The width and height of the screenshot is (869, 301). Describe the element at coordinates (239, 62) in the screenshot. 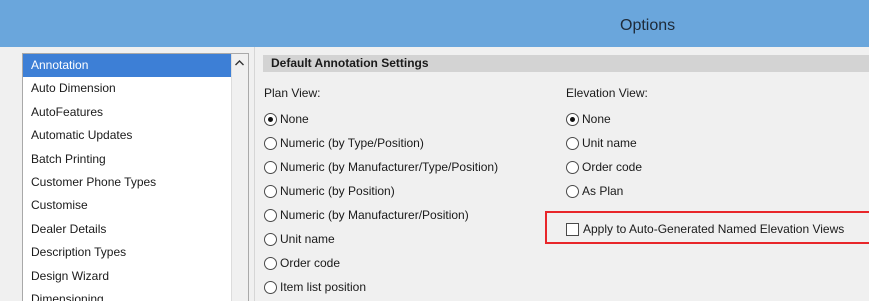

I see `caret-up-icon` at that location.